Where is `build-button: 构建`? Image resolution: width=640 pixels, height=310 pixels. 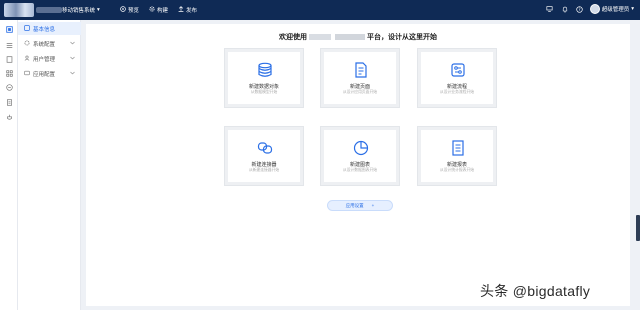 build-button: 构建 is located at coordinates (158, 10).